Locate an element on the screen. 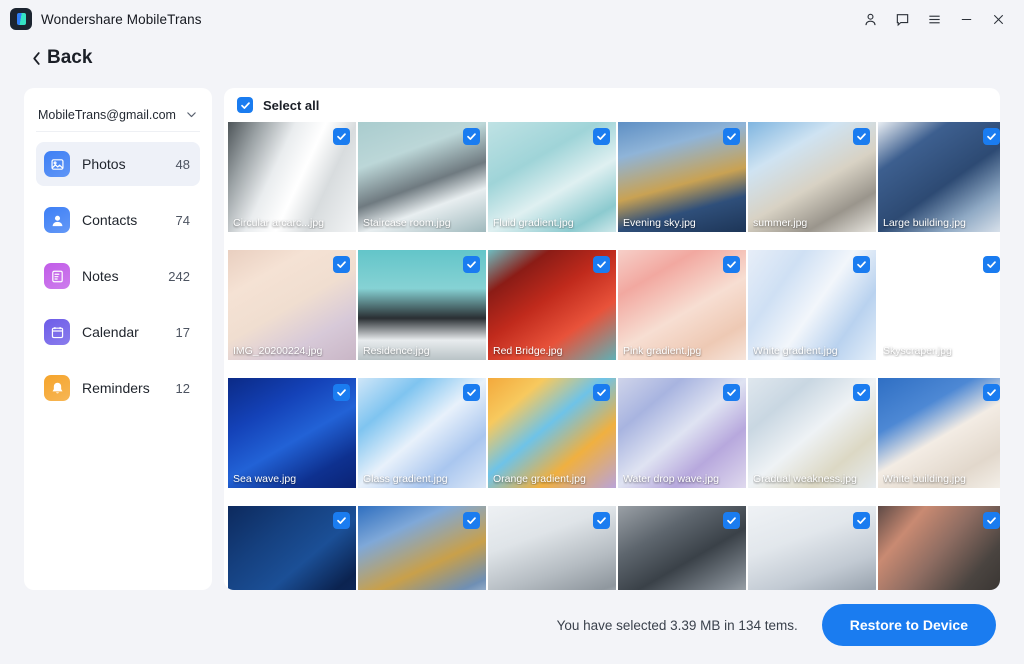  sidebar-item-label: Contacts is located at coordinates (110, 220).